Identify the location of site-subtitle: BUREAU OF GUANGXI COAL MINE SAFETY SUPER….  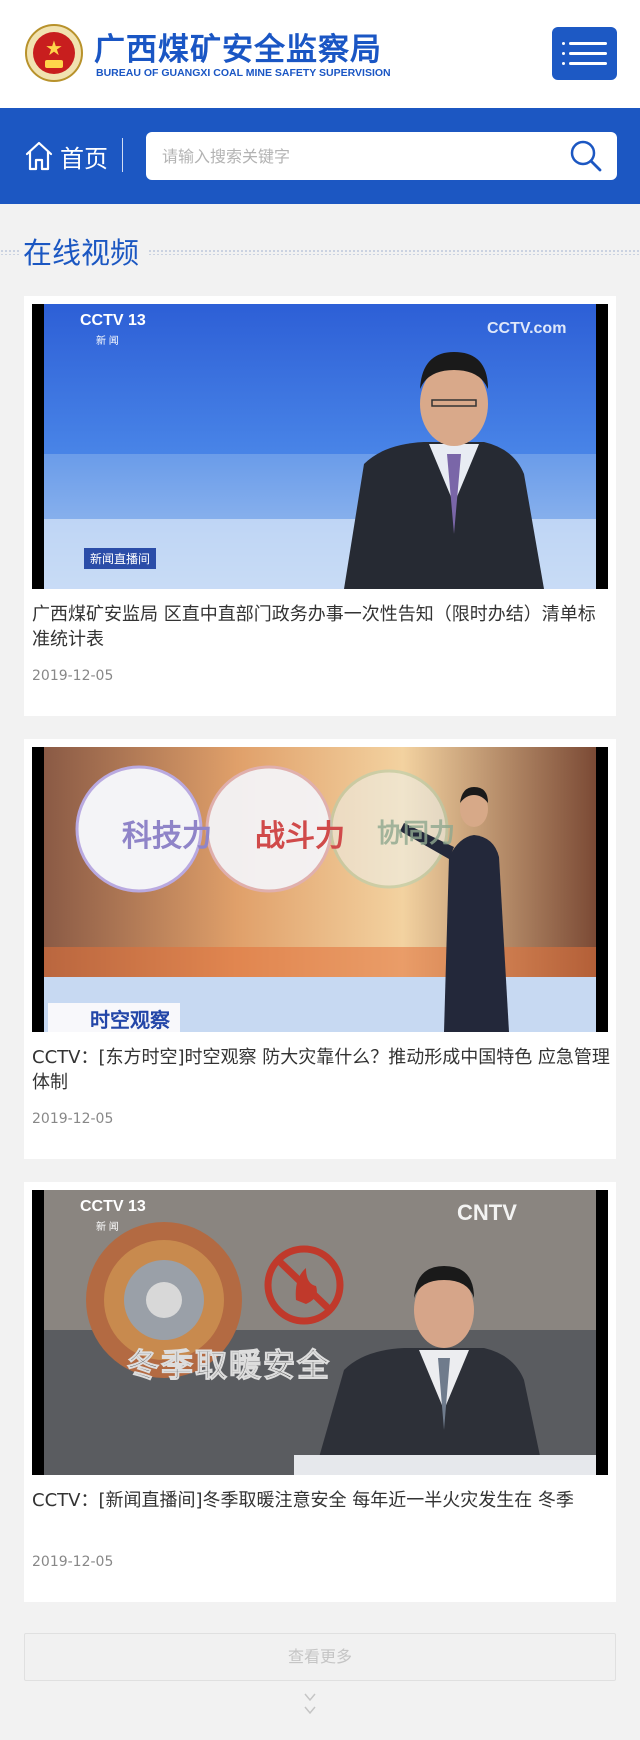
(243, 73).